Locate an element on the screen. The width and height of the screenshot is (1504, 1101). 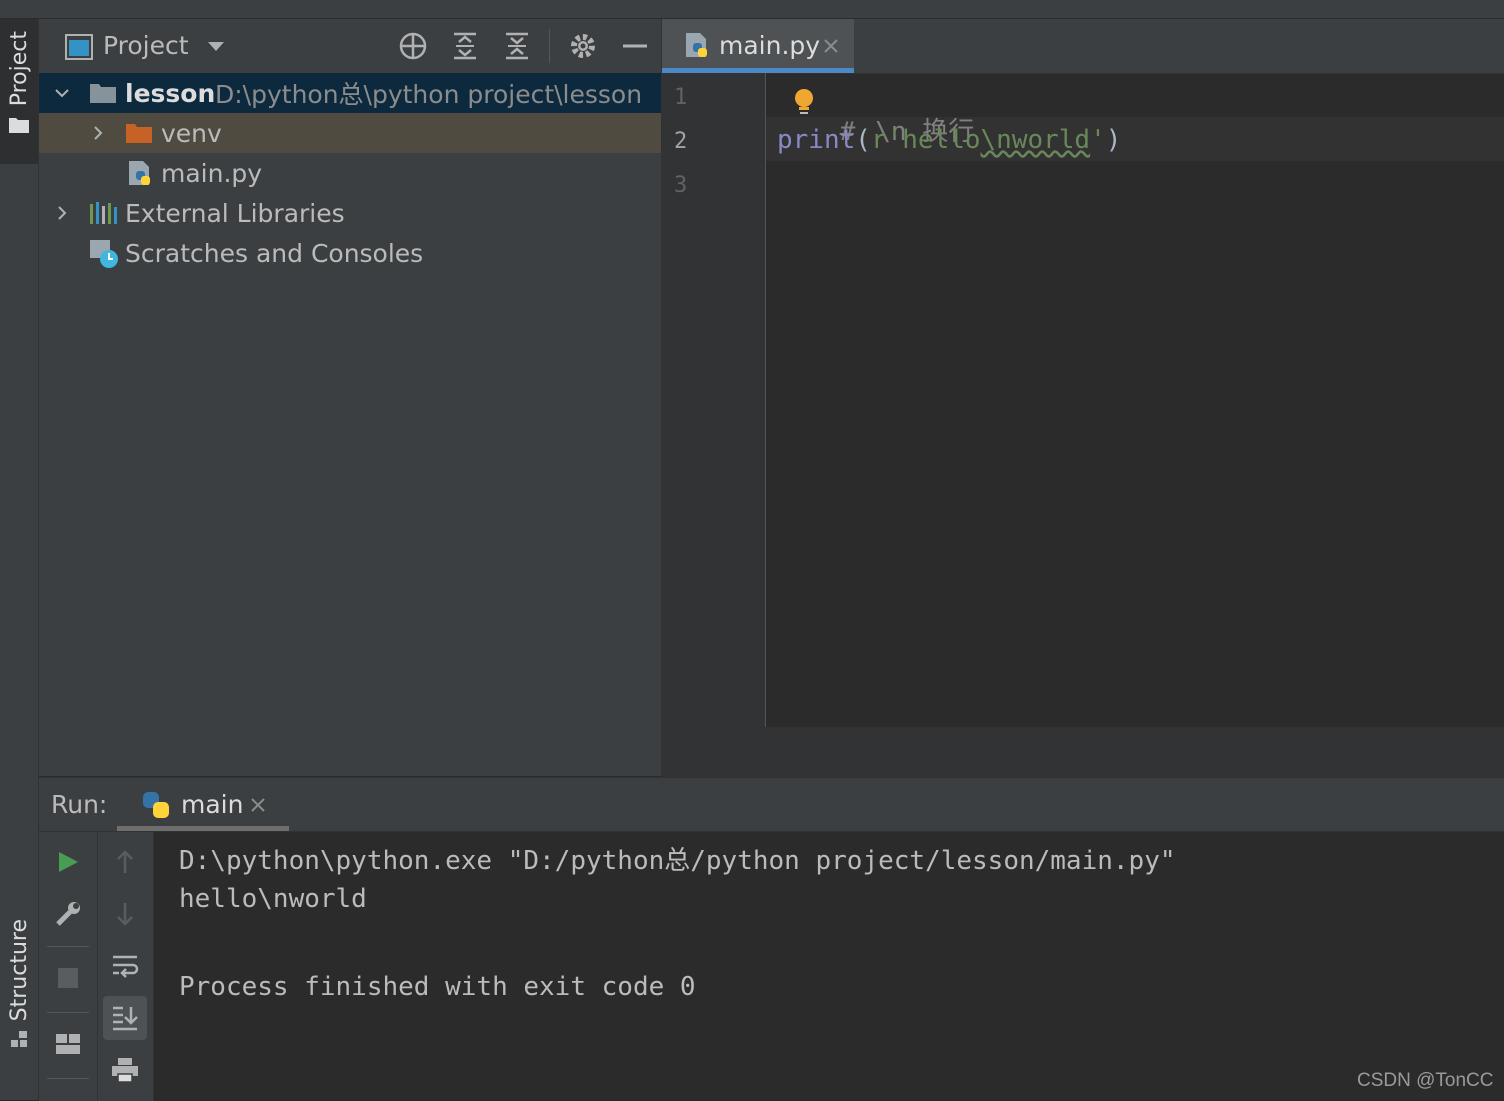
tree-row-lesson: lesson D:\python总\python project\lesson is located at coordinates (350, 93).